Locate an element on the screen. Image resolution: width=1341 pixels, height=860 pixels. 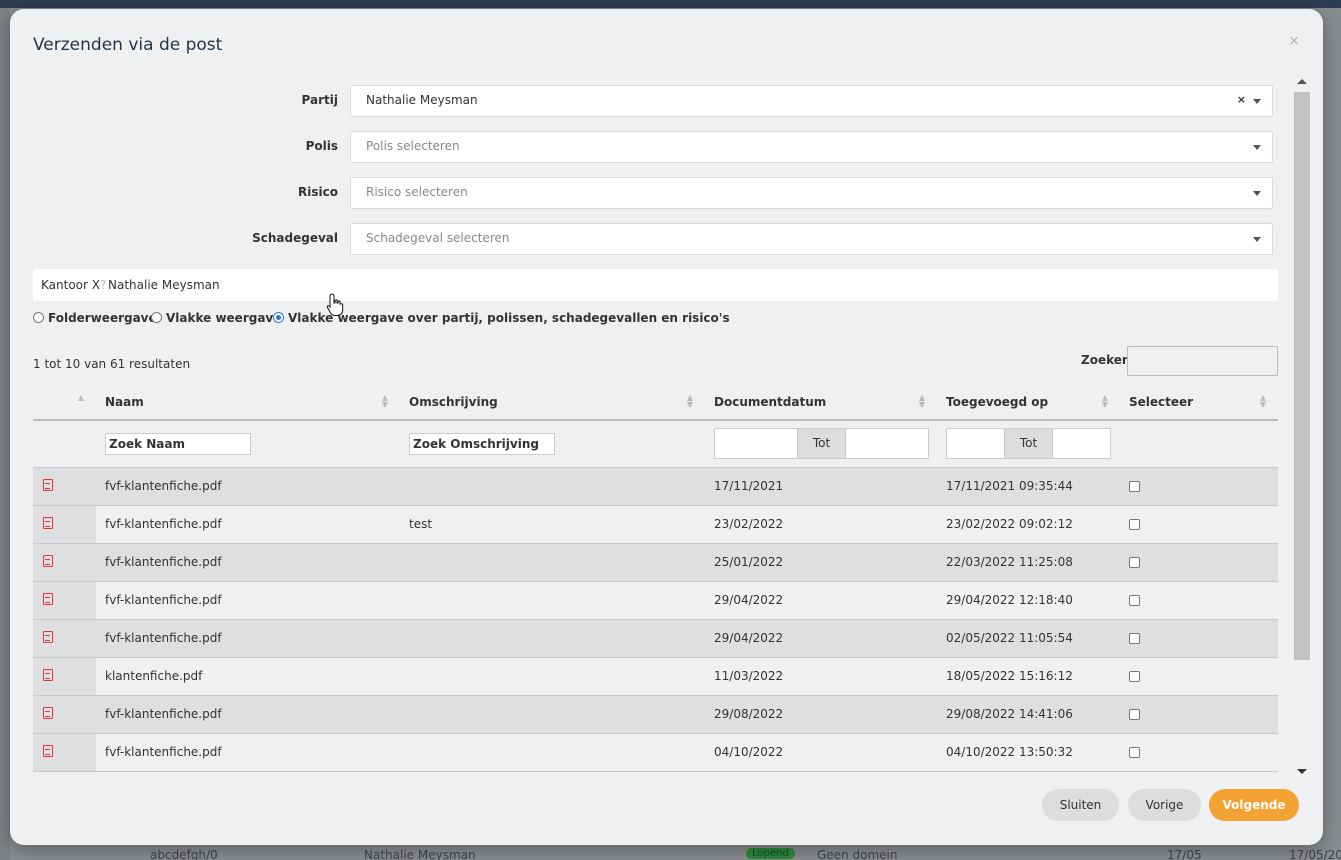
filter-naam-input is located at coordinates (178, 443).